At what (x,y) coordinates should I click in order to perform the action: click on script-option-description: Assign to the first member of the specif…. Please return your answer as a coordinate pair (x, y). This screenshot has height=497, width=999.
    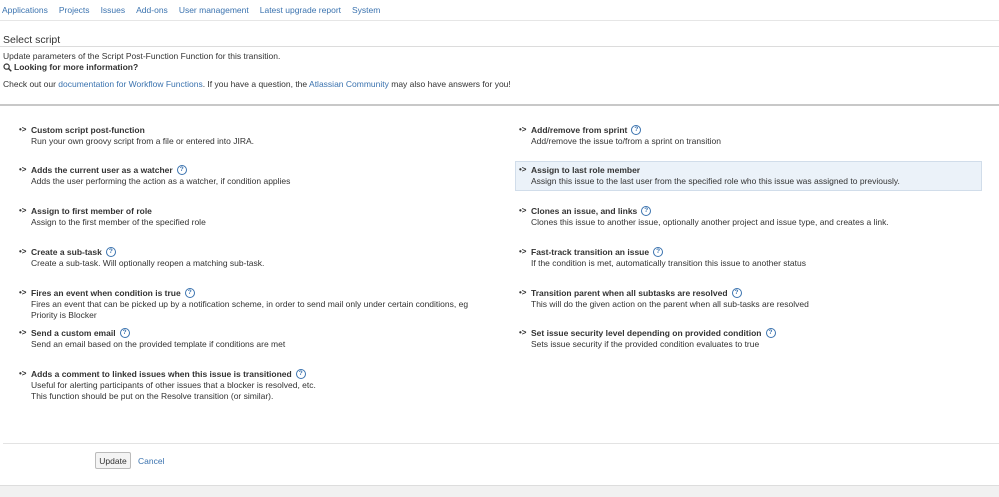
    Looking at the image, I should click on (118, 222).